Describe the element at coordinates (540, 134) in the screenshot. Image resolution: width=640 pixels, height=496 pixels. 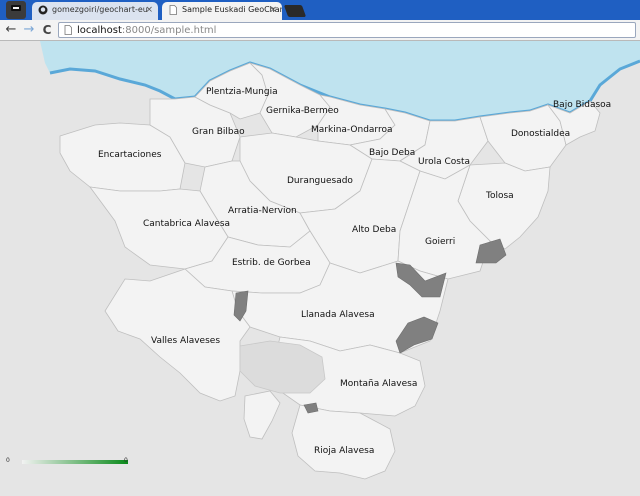
I see `label-donostialdea: Donostialdea` at that location.